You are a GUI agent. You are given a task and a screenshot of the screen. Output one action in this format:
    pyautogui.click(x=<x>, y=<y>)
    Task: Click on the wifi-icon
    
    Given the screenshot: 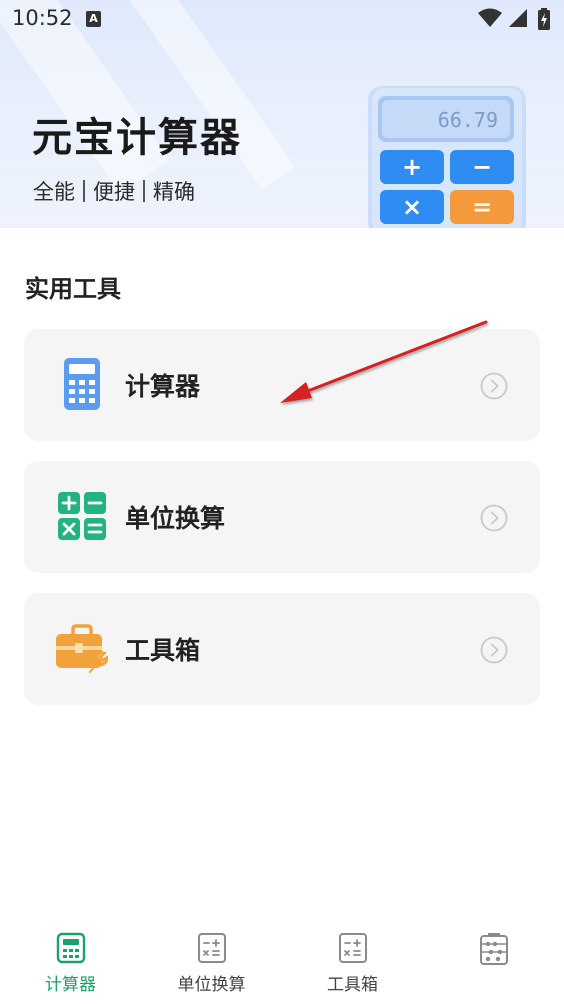 What is the action you would take?
    pyautogui.click(x=490, y=17)
    